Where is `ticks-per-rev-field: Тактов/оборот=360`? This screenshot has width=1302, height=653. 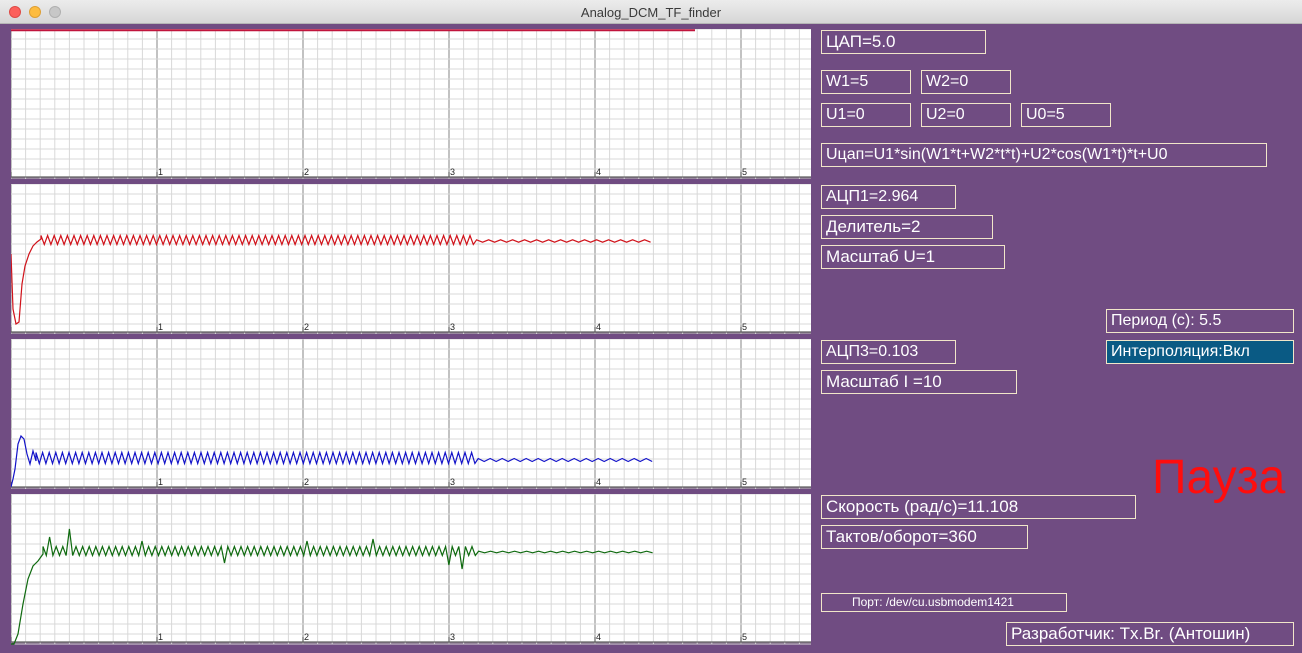
ticks-per-rev-field: Тактов/оборот=360 is located at coordinates (924, 537).